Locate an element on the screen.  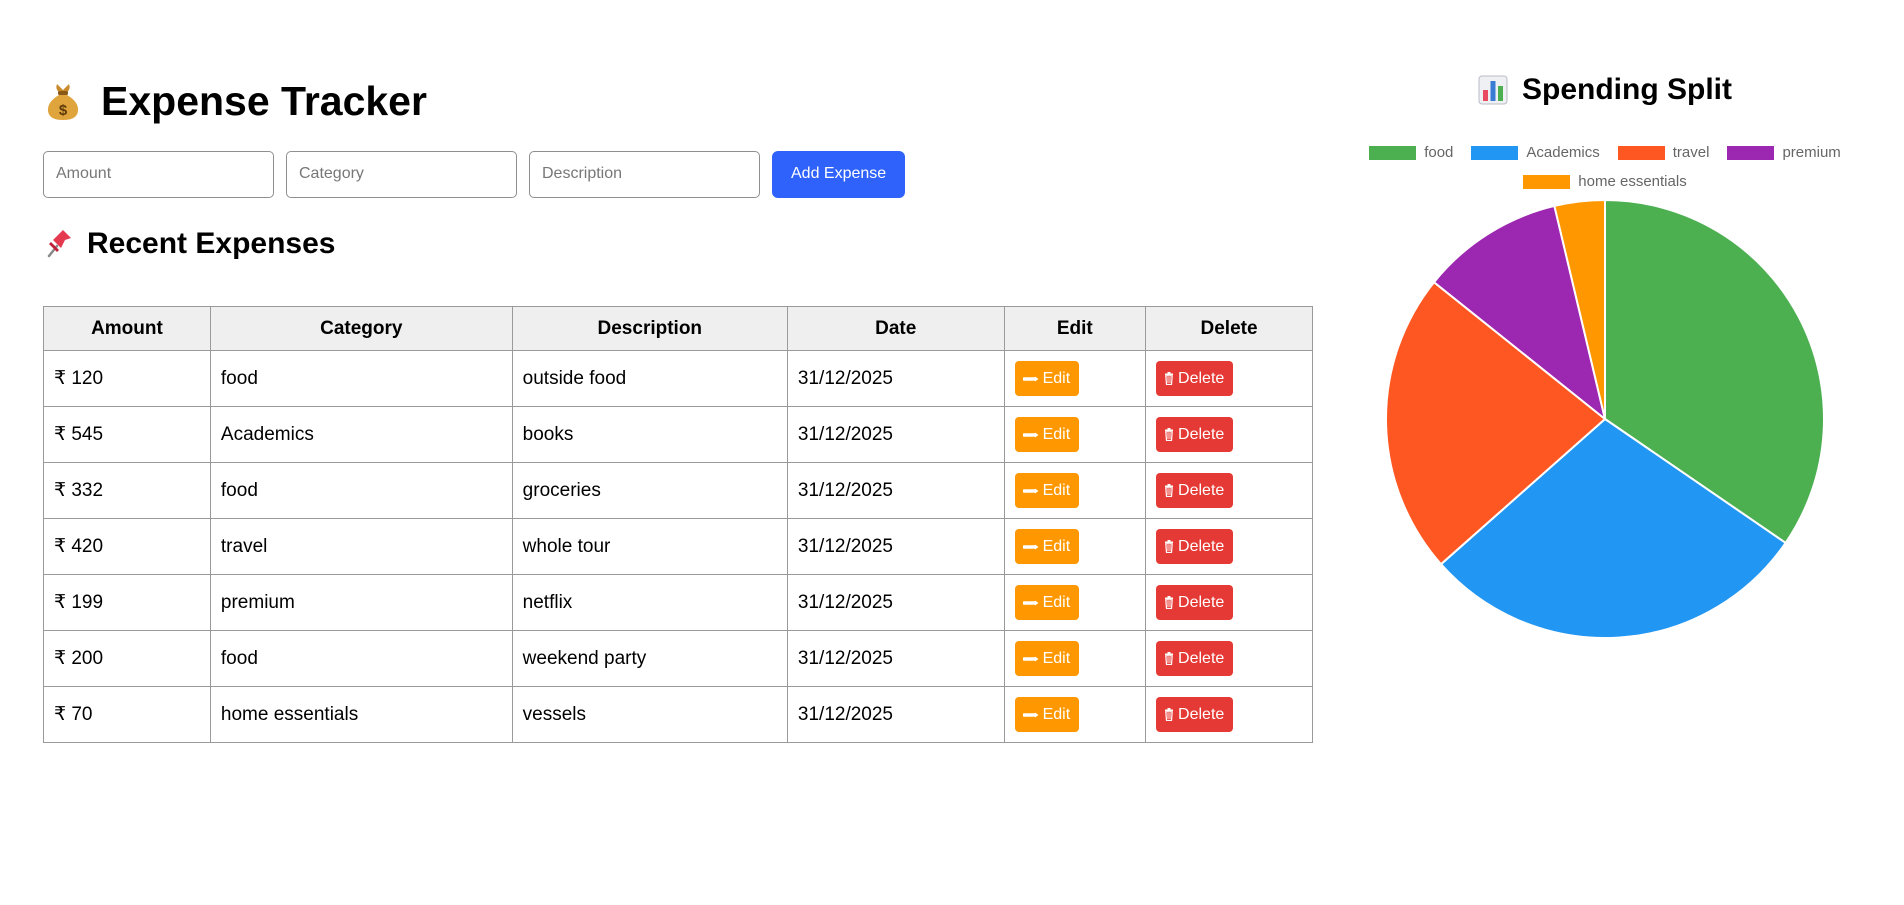
pie-chart-container is located at coordinates (1605, 429).